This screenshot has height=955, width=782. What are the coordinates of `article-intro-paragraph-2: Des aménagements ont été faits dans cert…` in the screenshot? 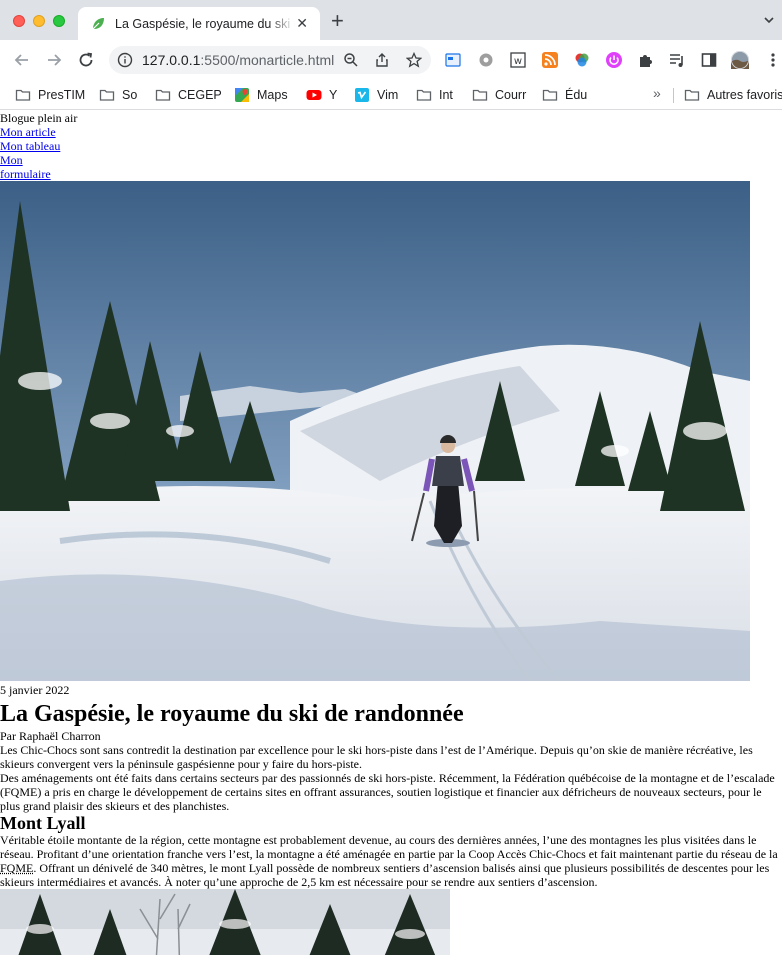 It's located at (387, 792).